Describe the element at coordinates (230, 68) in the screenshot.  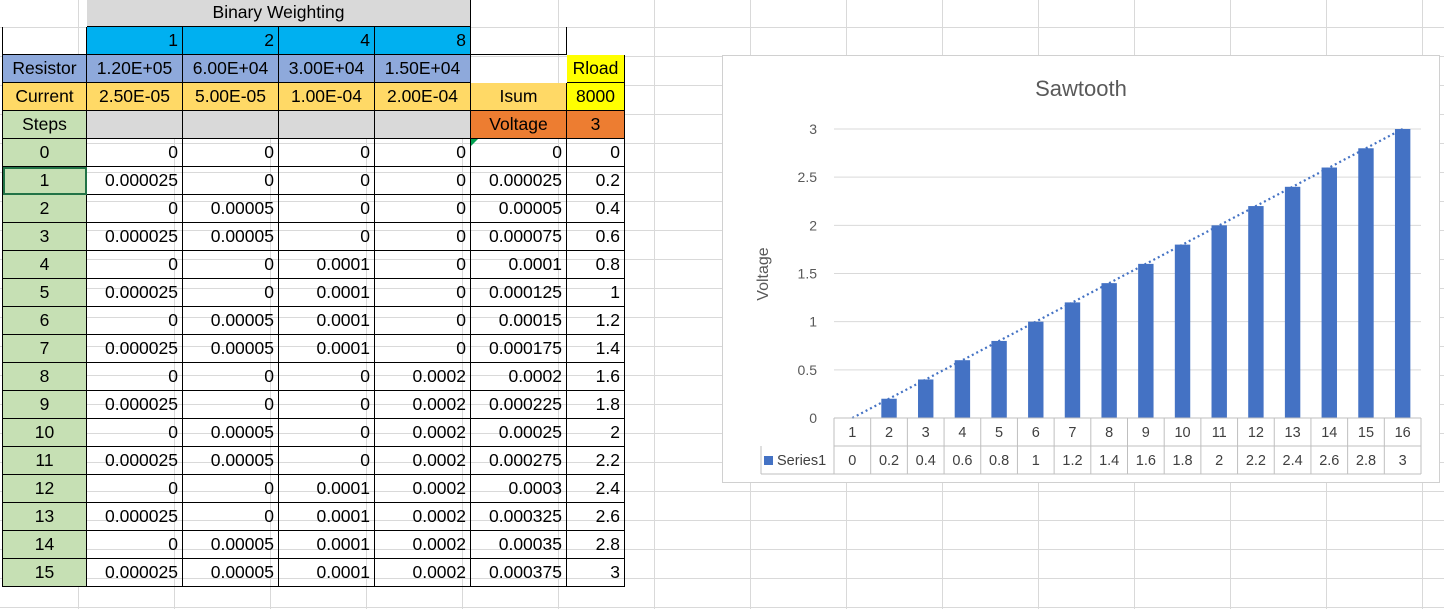
I see `resistor-value: 6.00E+04` at that location.